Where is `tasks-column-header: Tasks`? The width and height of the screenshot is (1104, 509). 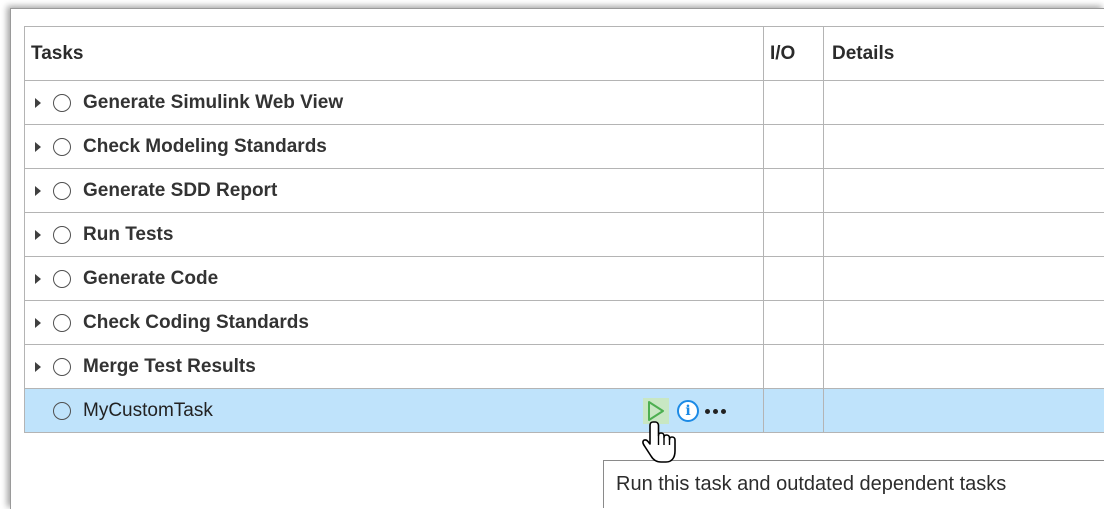 tasks-column-header: Tasks is located at coordinates (394, 53).